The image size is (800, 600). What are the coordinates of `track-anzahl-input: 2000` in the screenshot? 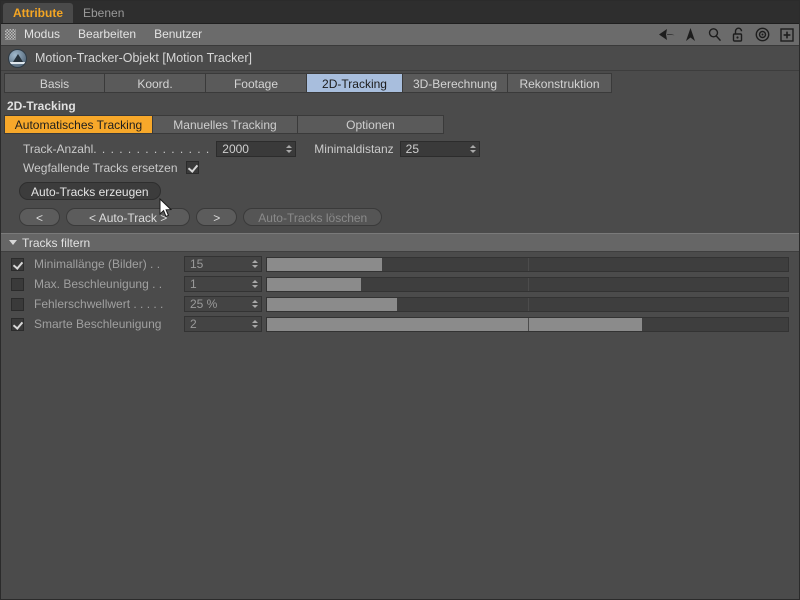 It's located at (256, 148).